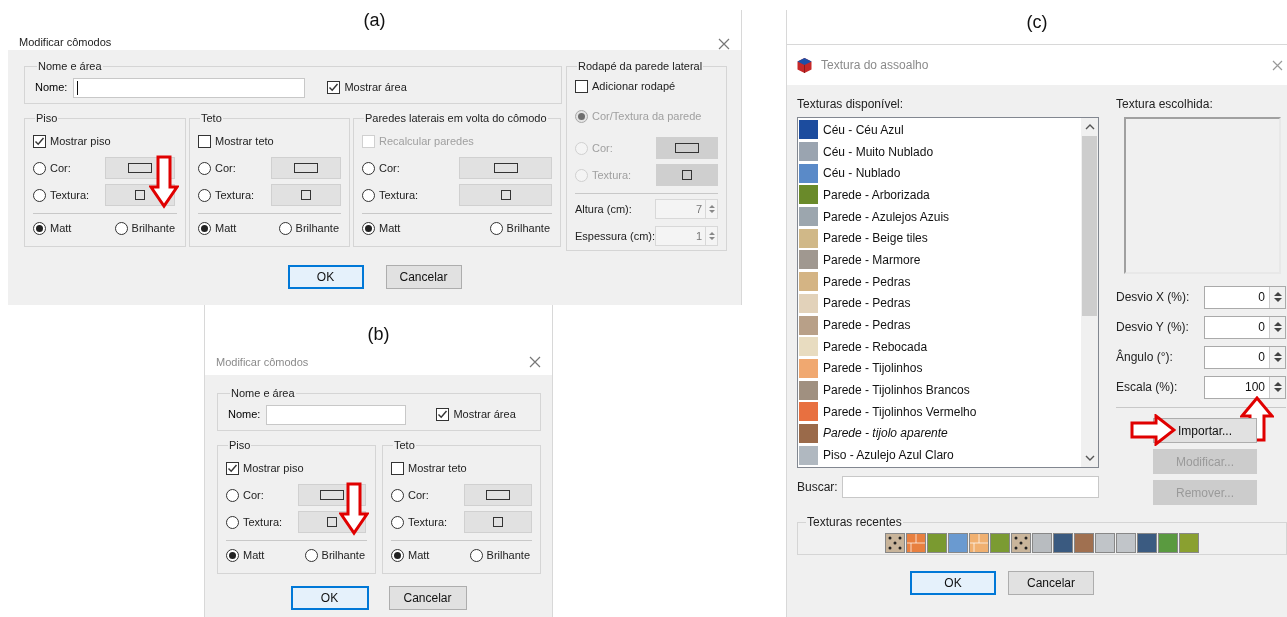  I want to click on figure-caption: (c), so click(1037, 22).